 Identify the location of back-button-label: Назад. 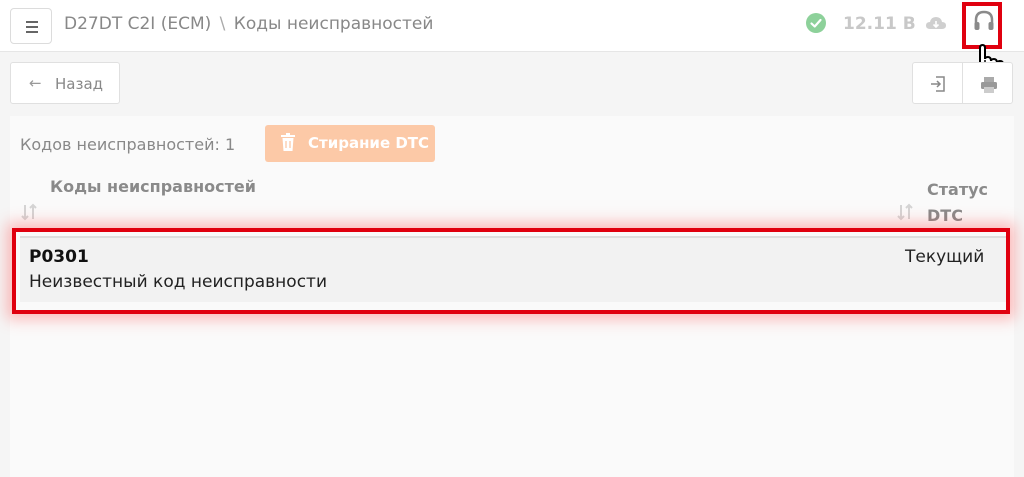
(79, 84).